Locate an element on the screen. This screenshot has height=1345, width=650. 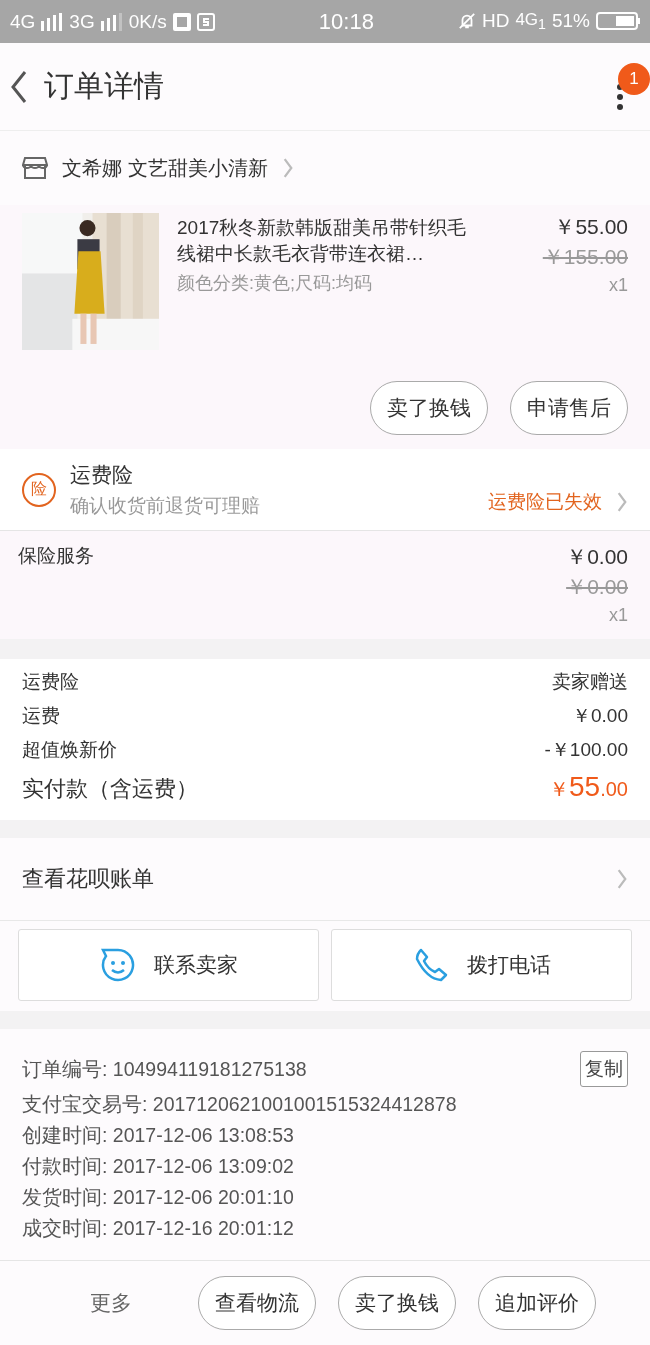
fee-value: -￥100.00 is located at coordinates (586, 750).